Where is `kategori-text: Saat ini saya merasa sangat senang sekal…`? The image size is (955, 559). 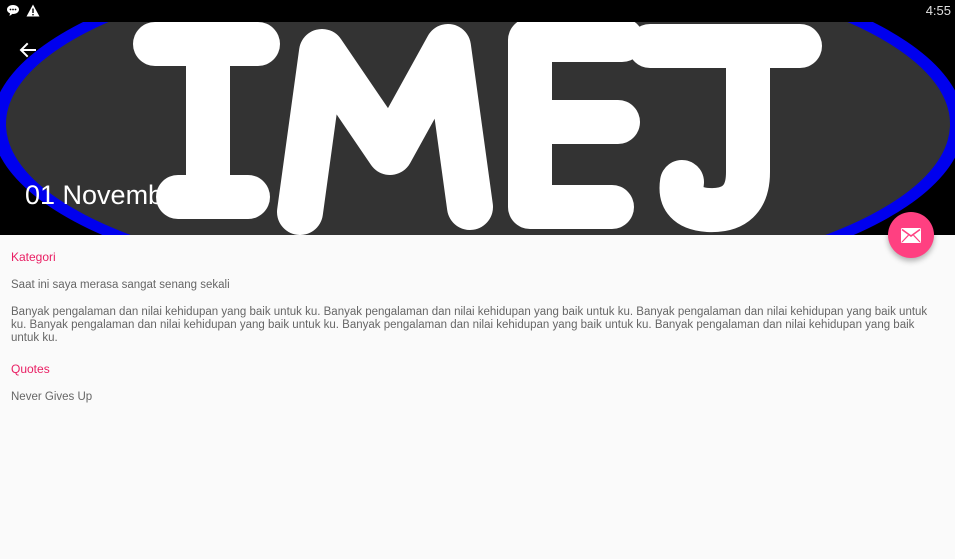
kategori-text: Saat ini saya merasa sangat senang sekal… is located at coordinates (120, 285).